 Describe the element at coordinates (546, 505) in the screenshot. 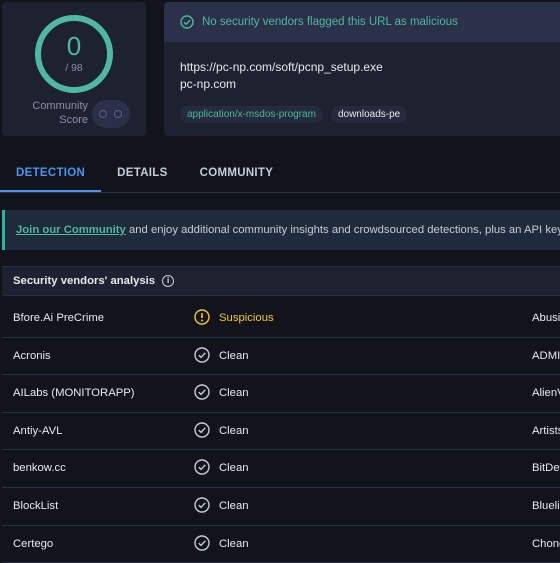

I see `vendor-name-second-column: Blueli` at that location.